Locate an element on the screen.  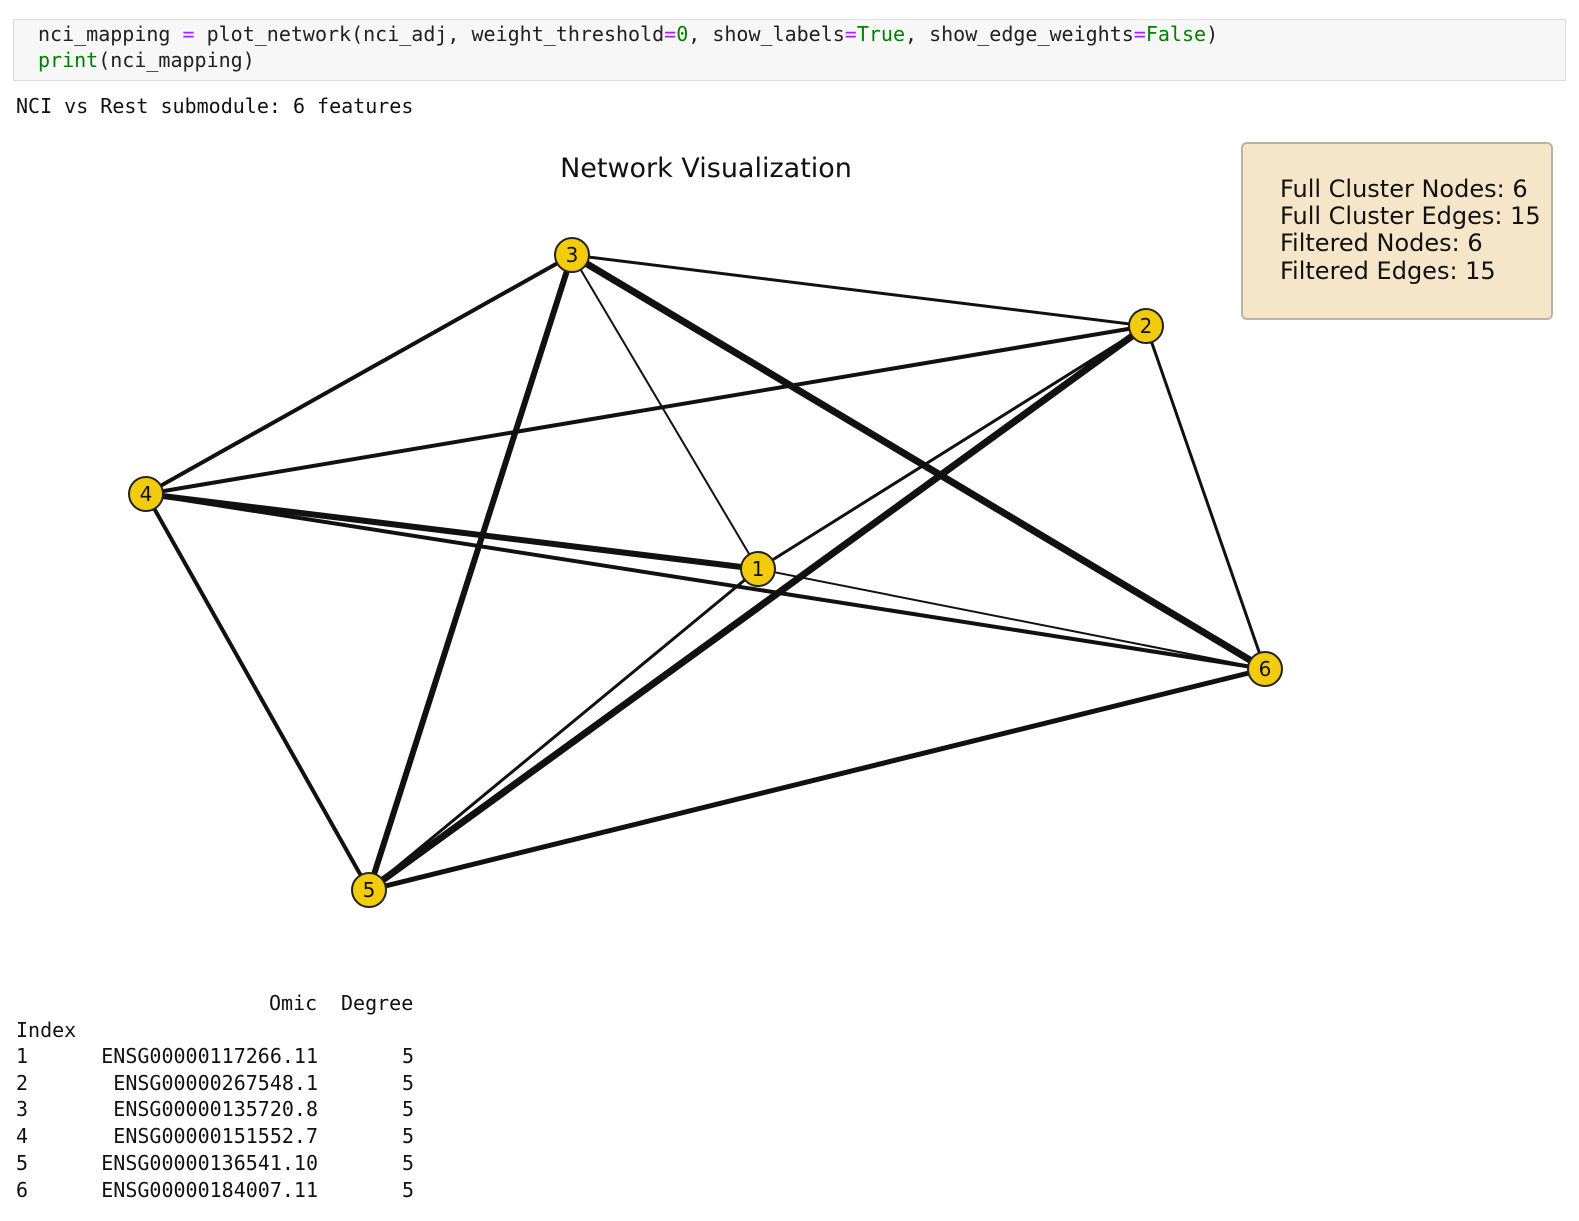
node-3: 3 is located at coordinates (572, 255).